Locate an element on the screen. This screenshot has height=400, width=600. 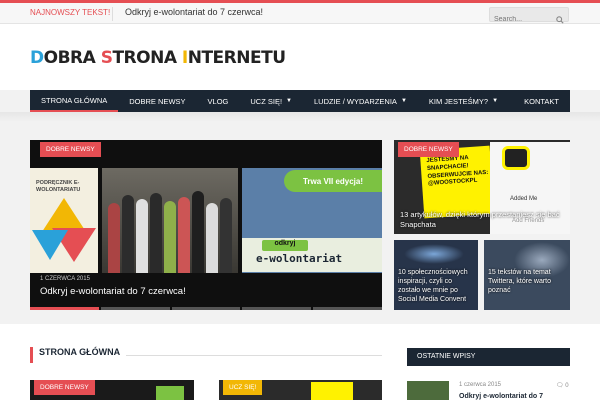
post-date: 1 CZERWCA 2015 is located at coordinates (65, 279).